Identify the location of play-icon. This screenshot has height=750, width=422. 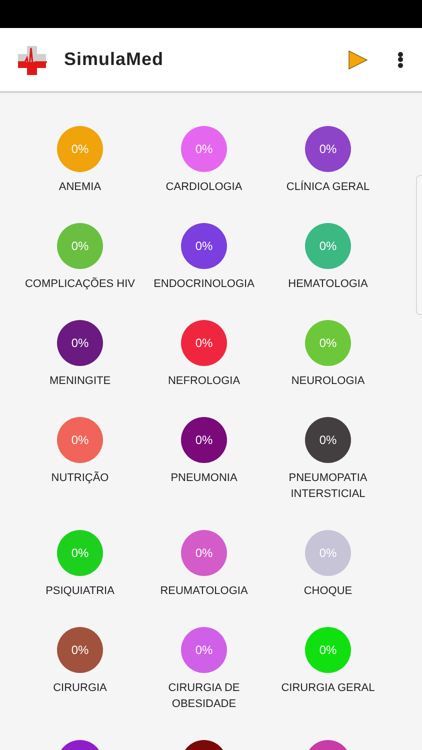
(358, 60).